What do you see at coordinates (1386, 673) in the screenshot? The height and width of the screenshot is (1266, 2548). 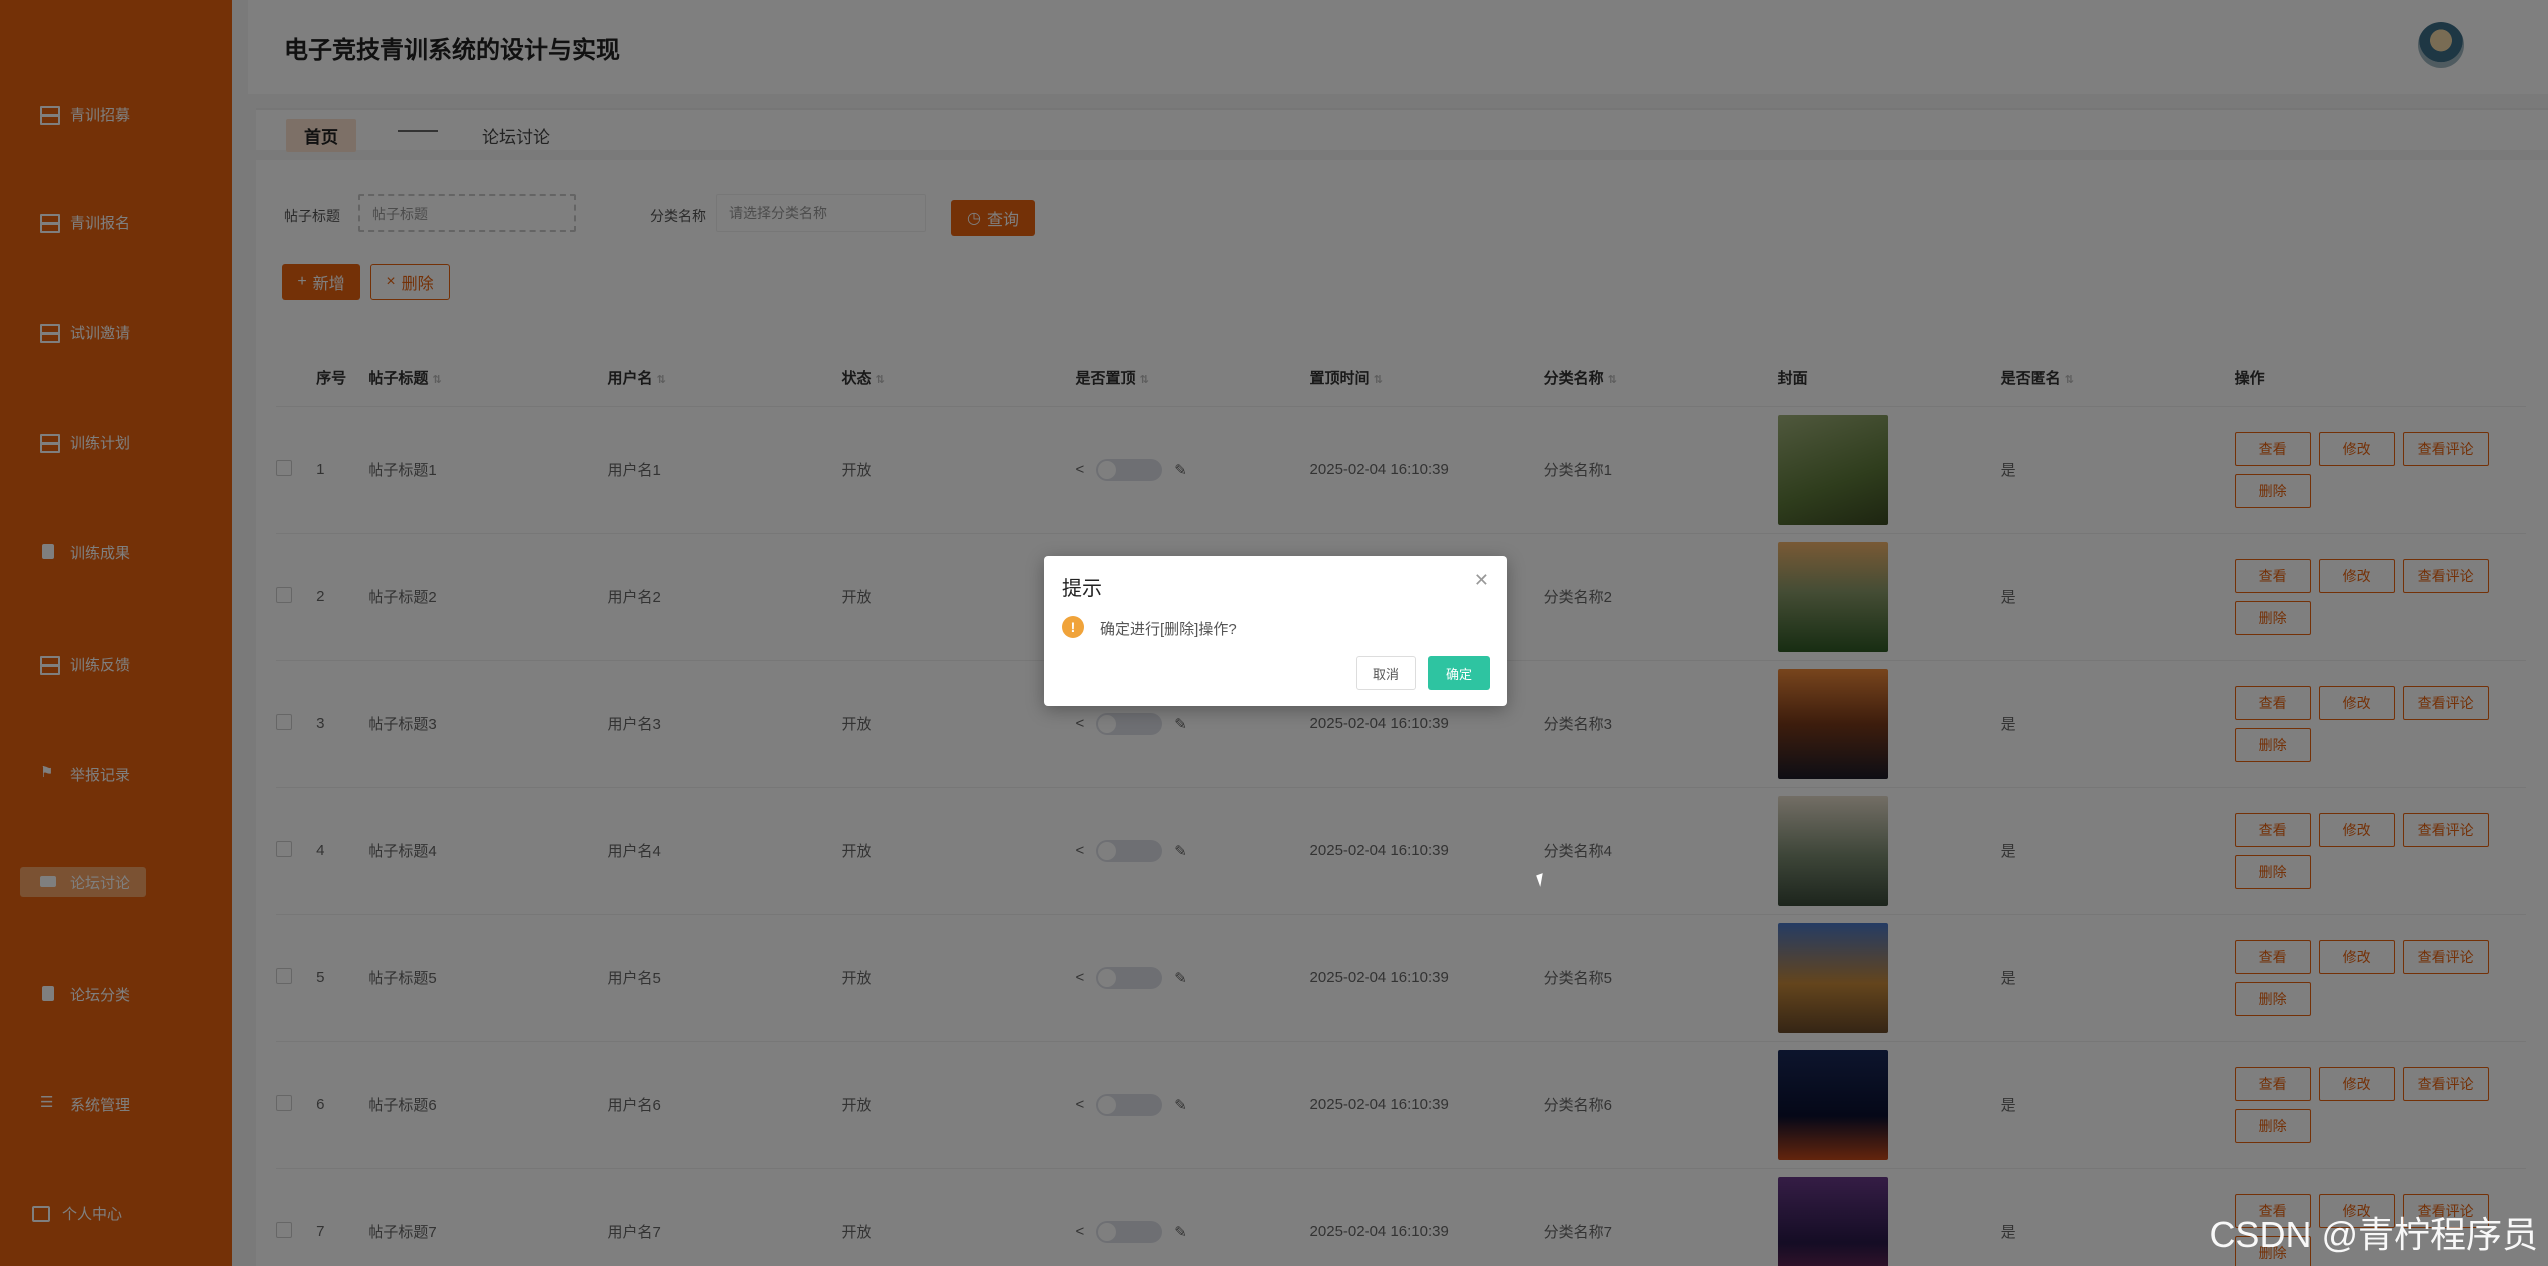 I see `cancel-button: 取消` at bounding box center [1386, 673].